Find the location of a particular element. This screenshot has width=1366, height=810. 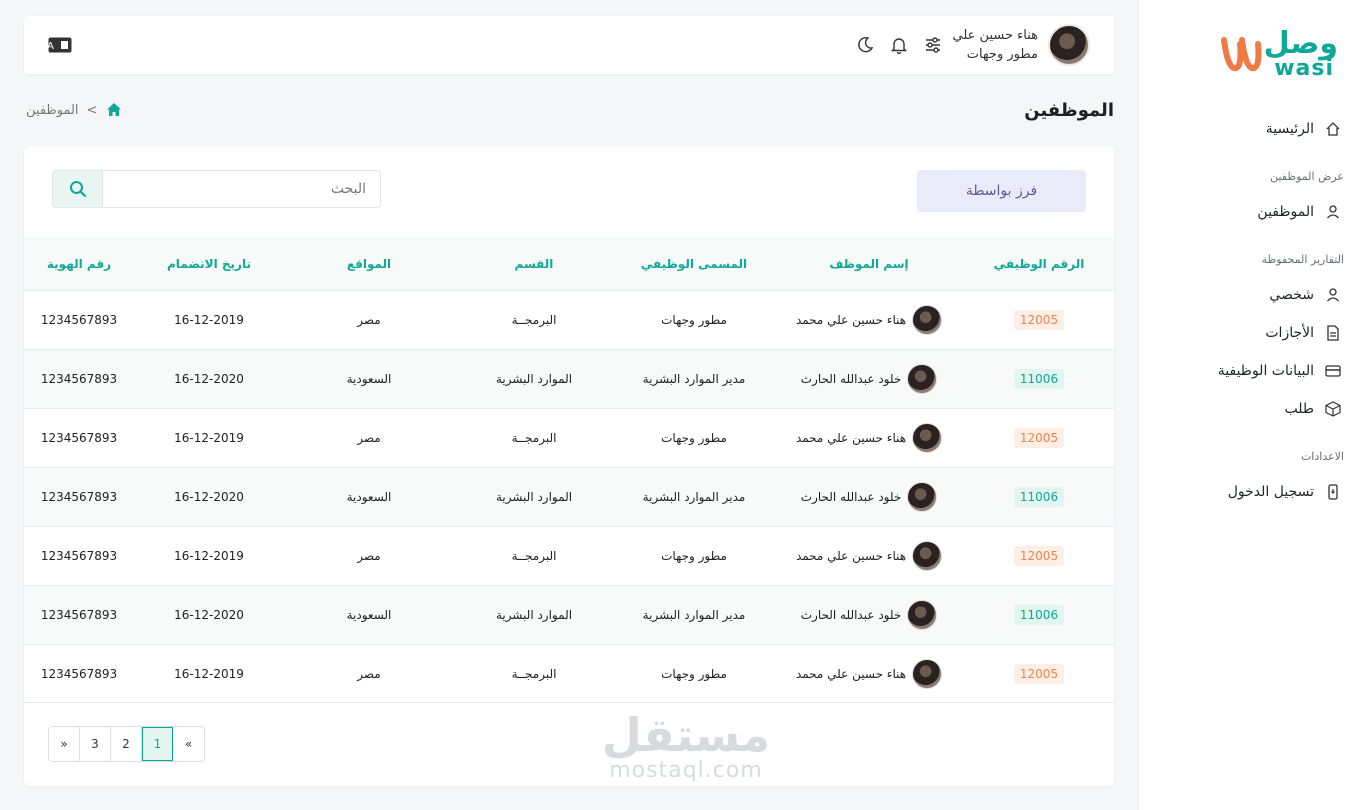

page-2-button: 2 is located at coordinates (126, 744).